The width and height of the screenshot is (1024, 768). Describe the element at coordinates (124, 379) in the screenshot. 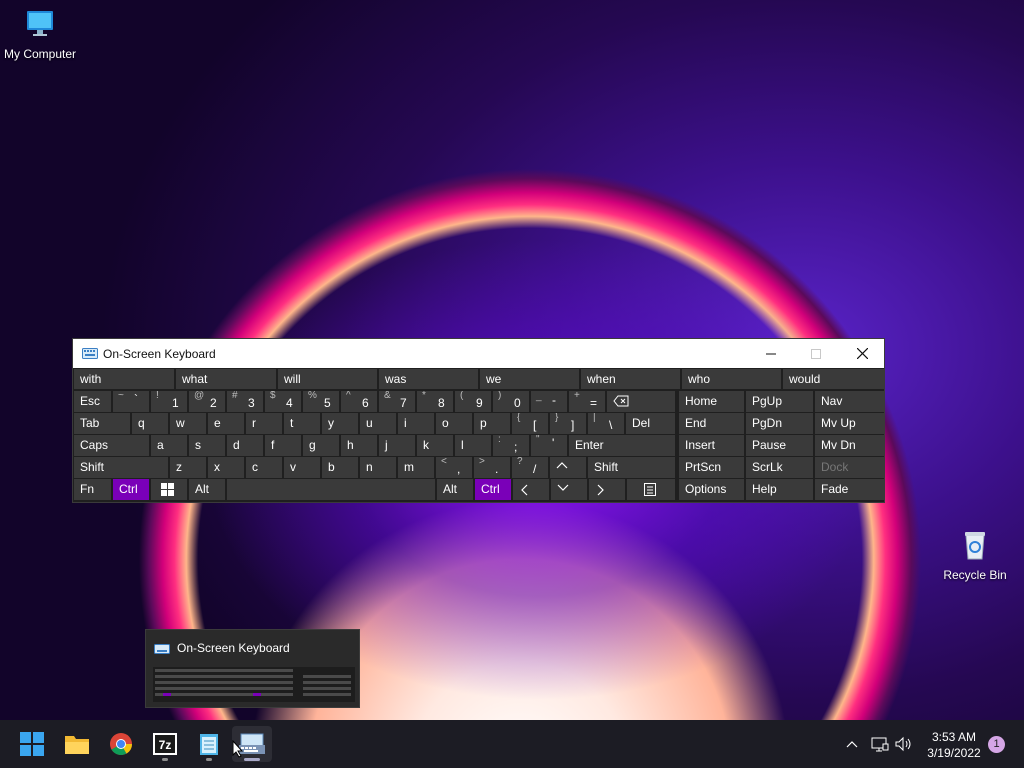

I see `prediction-word: with` at that location.